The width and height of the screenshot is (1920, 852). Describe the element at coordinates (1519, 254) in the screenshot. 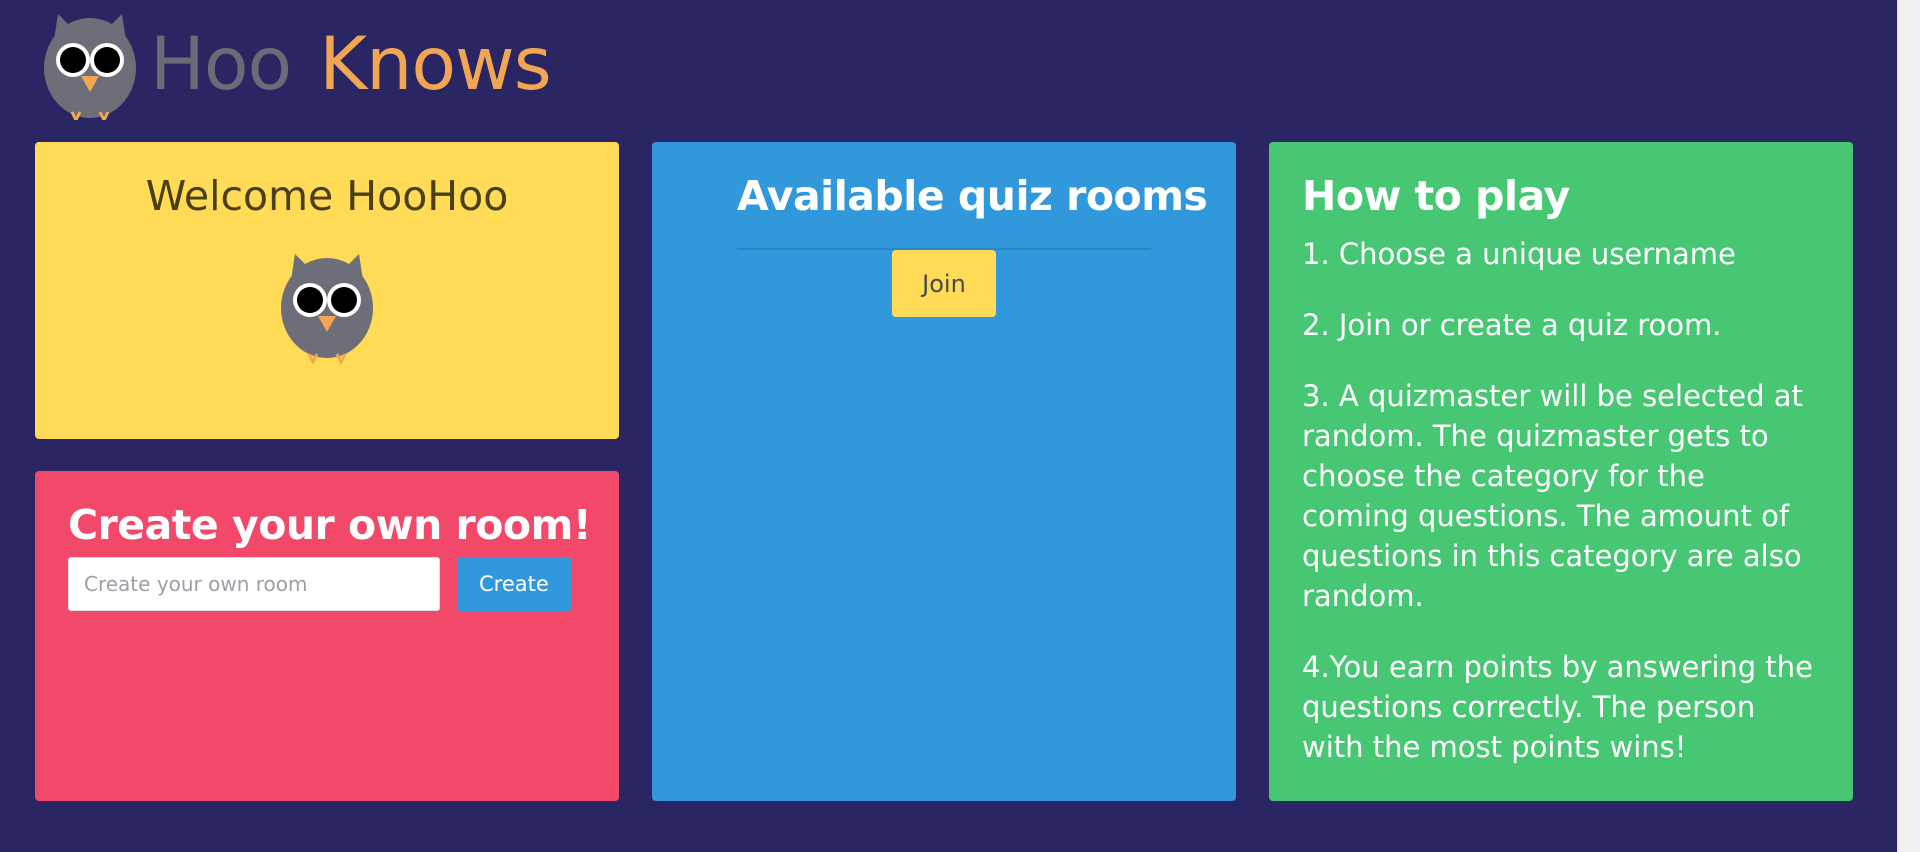

I see `how-to-step: 1. Choose a unique username` at that location.